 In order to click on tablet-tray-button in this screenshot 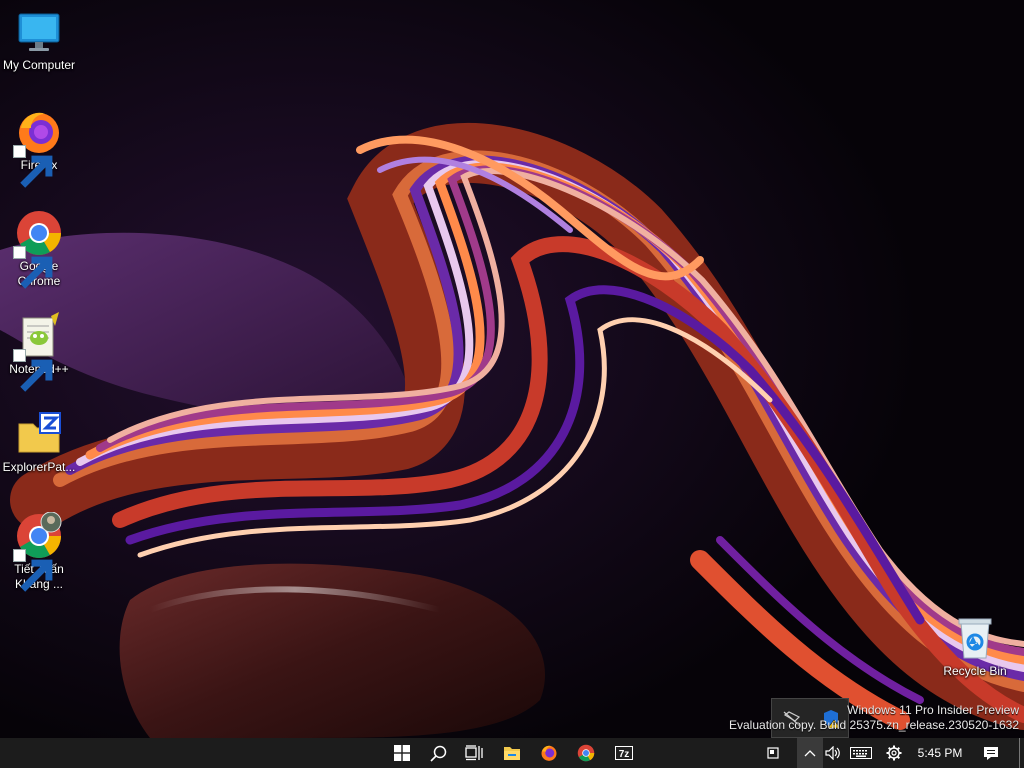, I will do `click(773, 753)`.